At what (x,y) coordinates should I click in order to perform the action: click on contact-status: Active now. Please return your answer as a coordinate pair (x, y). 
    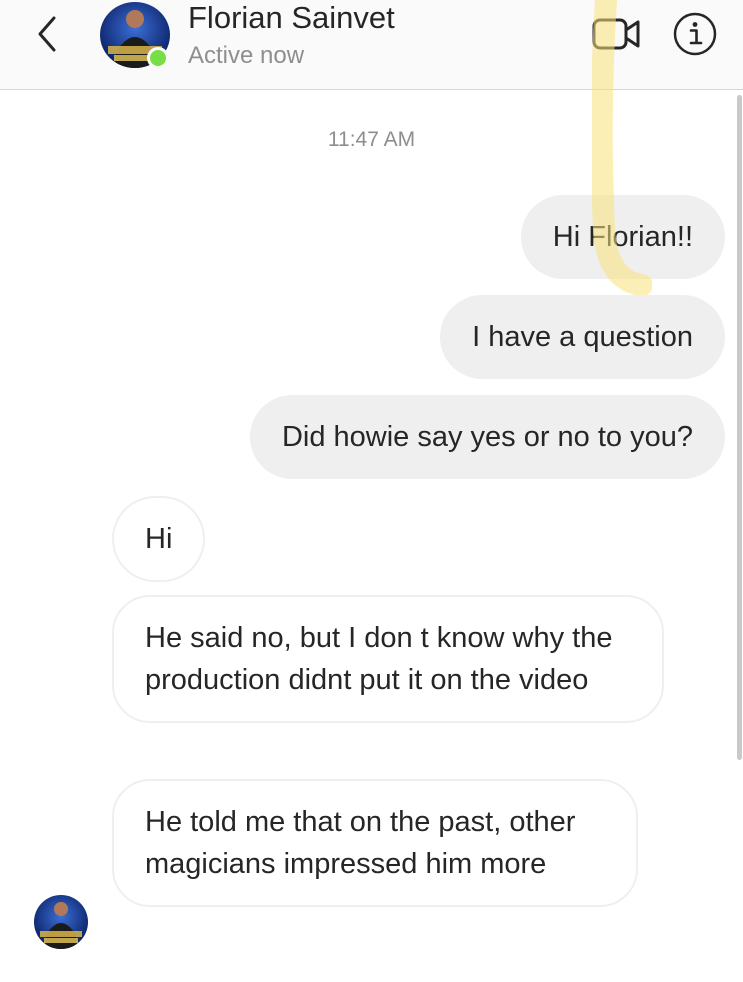
    Looking at the image, I should click on (246, 55).